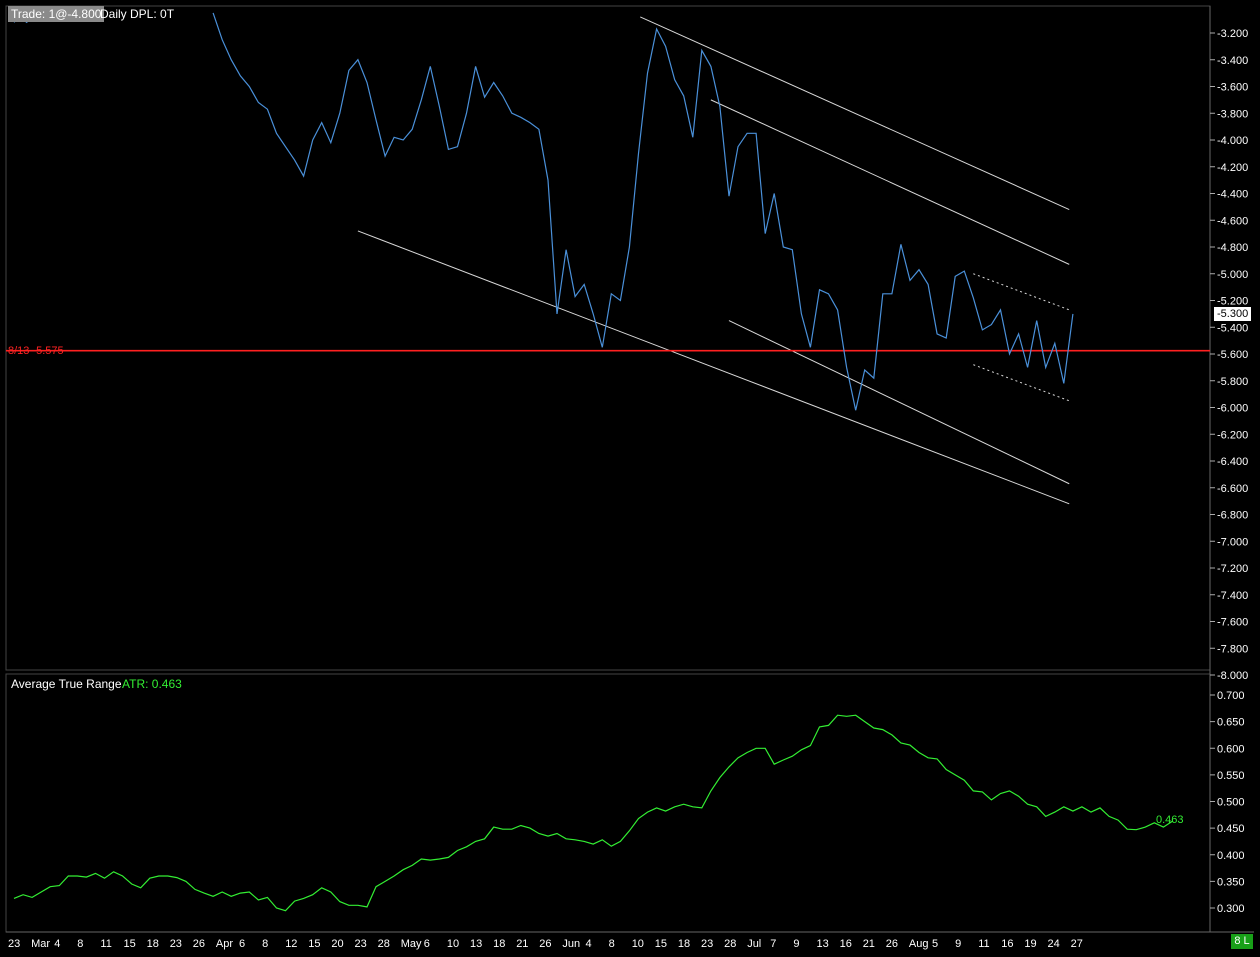 Image resolution: width=1260 pixels, height=957 pixels. I want to click on atr-indicator-title: Average True Range, so click(66, 684).